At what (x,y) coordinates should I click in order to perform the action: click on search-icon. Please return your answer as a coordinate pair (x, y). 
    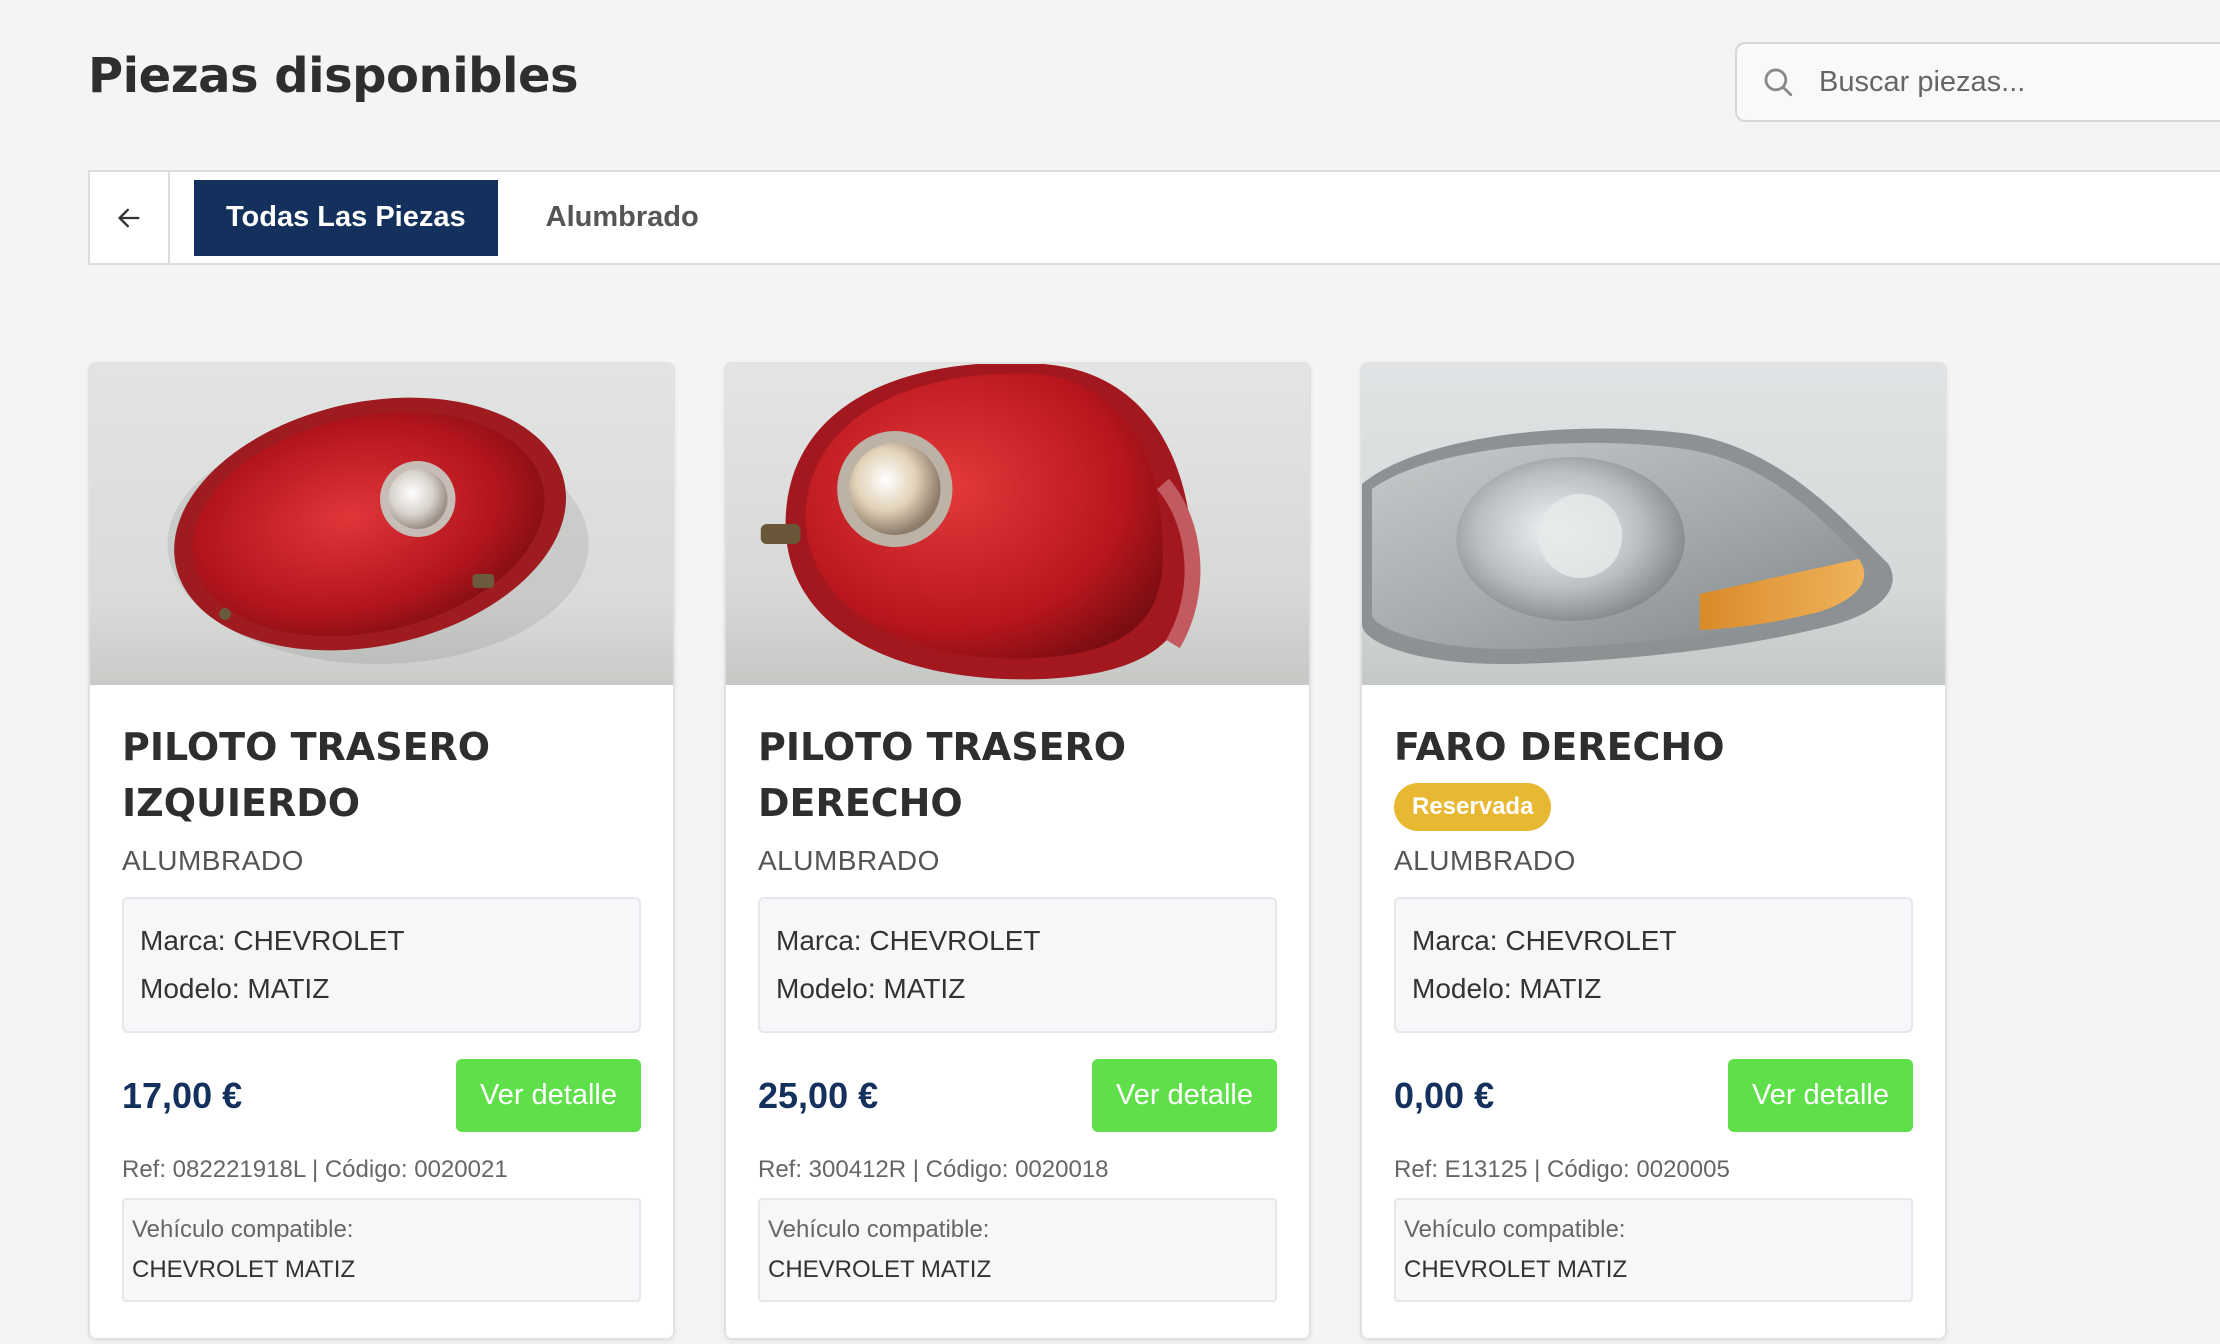
    Looking at the image, I should click on (1778, 82).